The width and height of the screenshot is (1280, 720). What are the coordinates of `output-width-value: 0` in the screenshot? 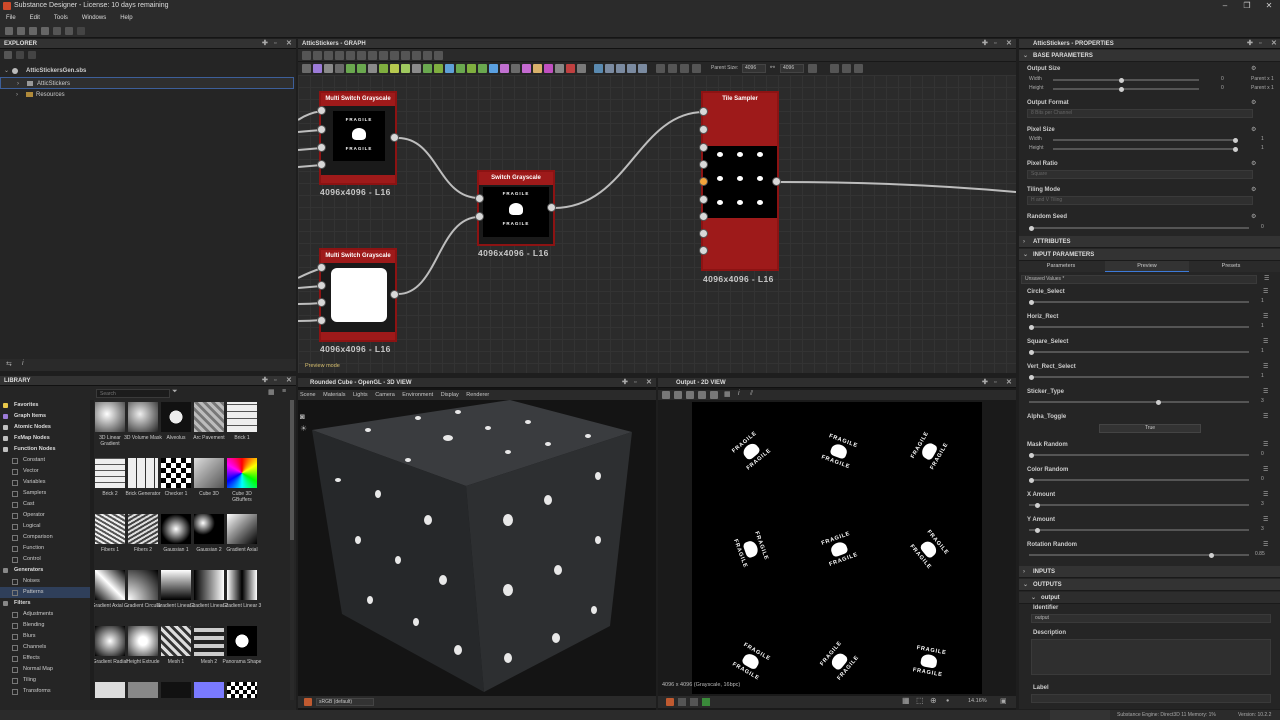 It's located at (1222, 79).